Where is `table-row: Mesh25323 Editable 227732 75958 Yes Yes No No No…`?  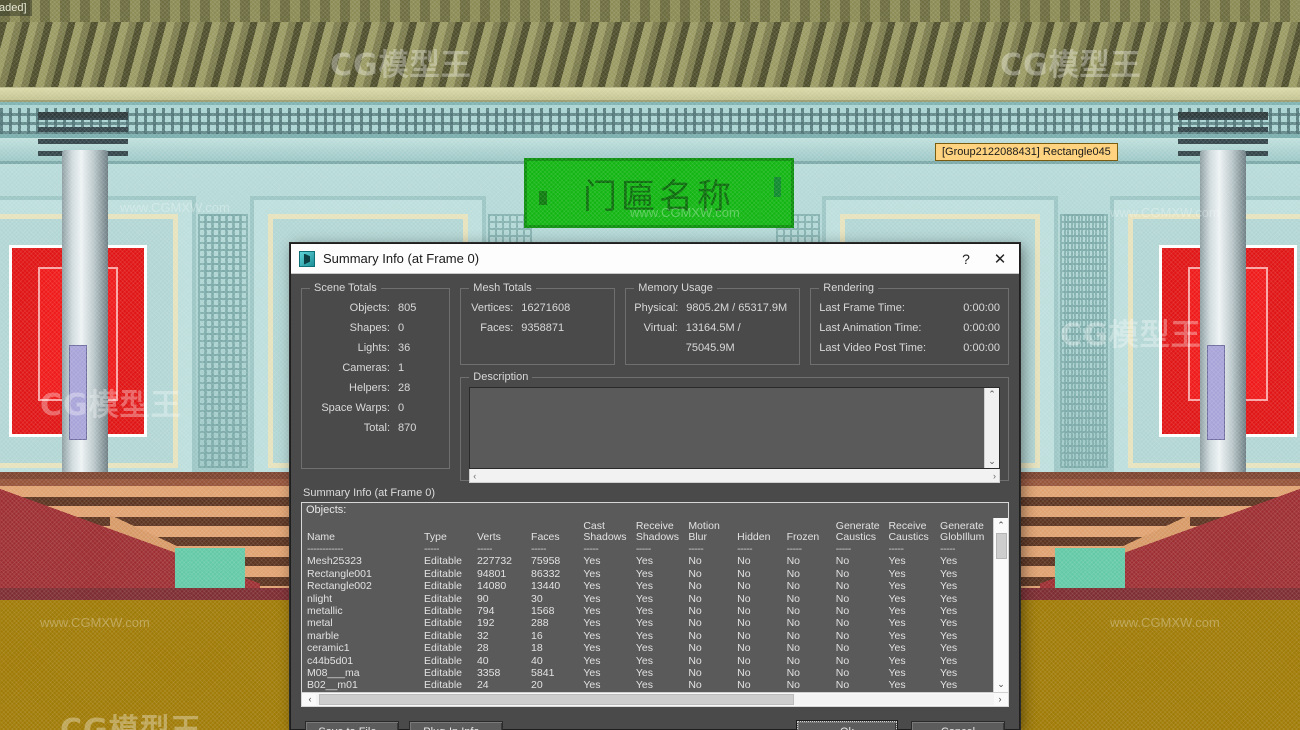 table-row: Mesh25323 Editable 227732 75958 Yes Yes No No No… is located at coordinates (650, 561).